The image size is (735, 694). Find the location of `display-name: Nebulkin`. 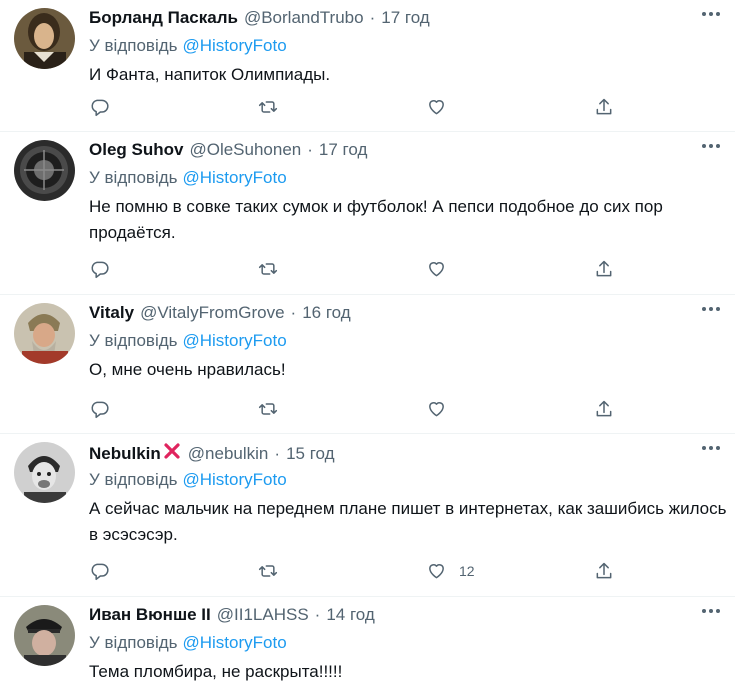

display-name: Nebulkin is located at coordinates (125, 453).